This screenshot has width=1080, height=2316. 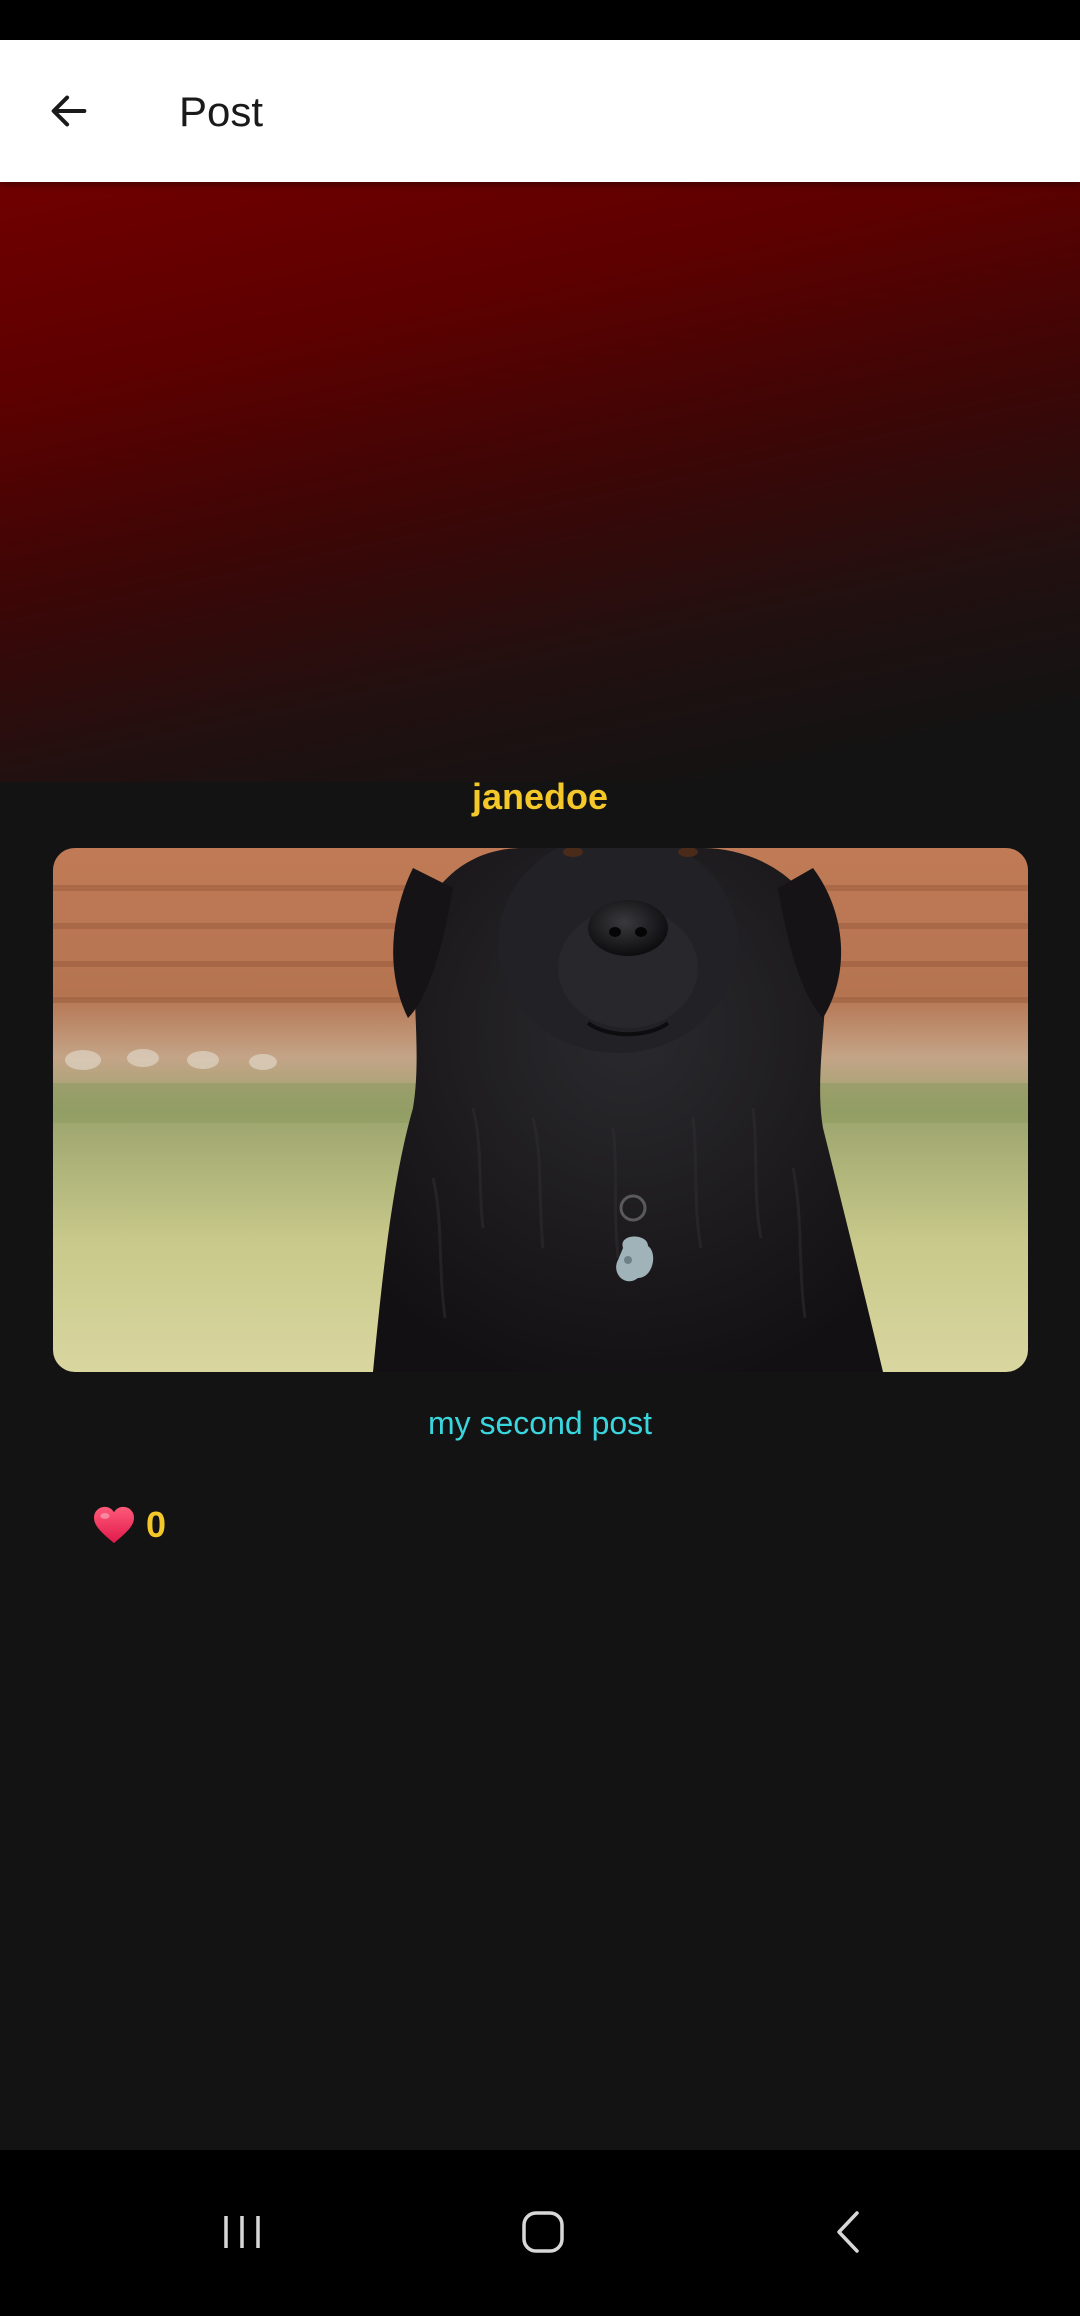 What do you see at coordinates (540, 111) in the screenshot?
I see `app-bar: Post` at bounding box center [540, 111].